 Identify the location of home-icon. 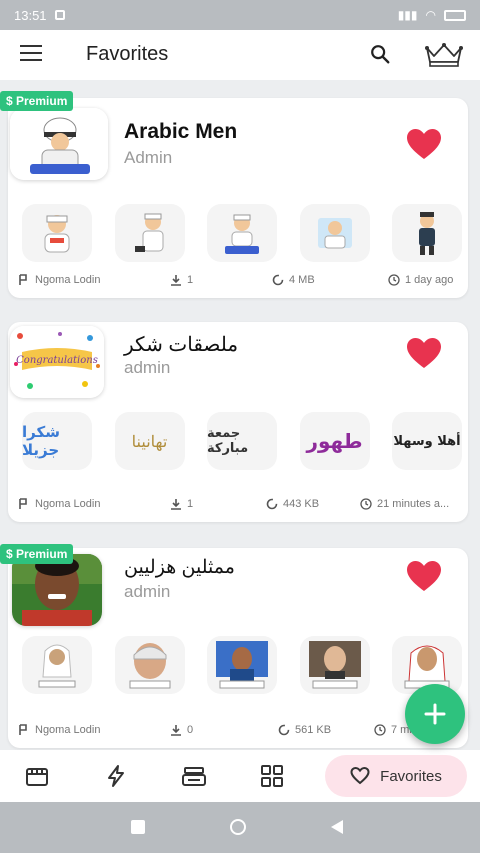
(238, 827).